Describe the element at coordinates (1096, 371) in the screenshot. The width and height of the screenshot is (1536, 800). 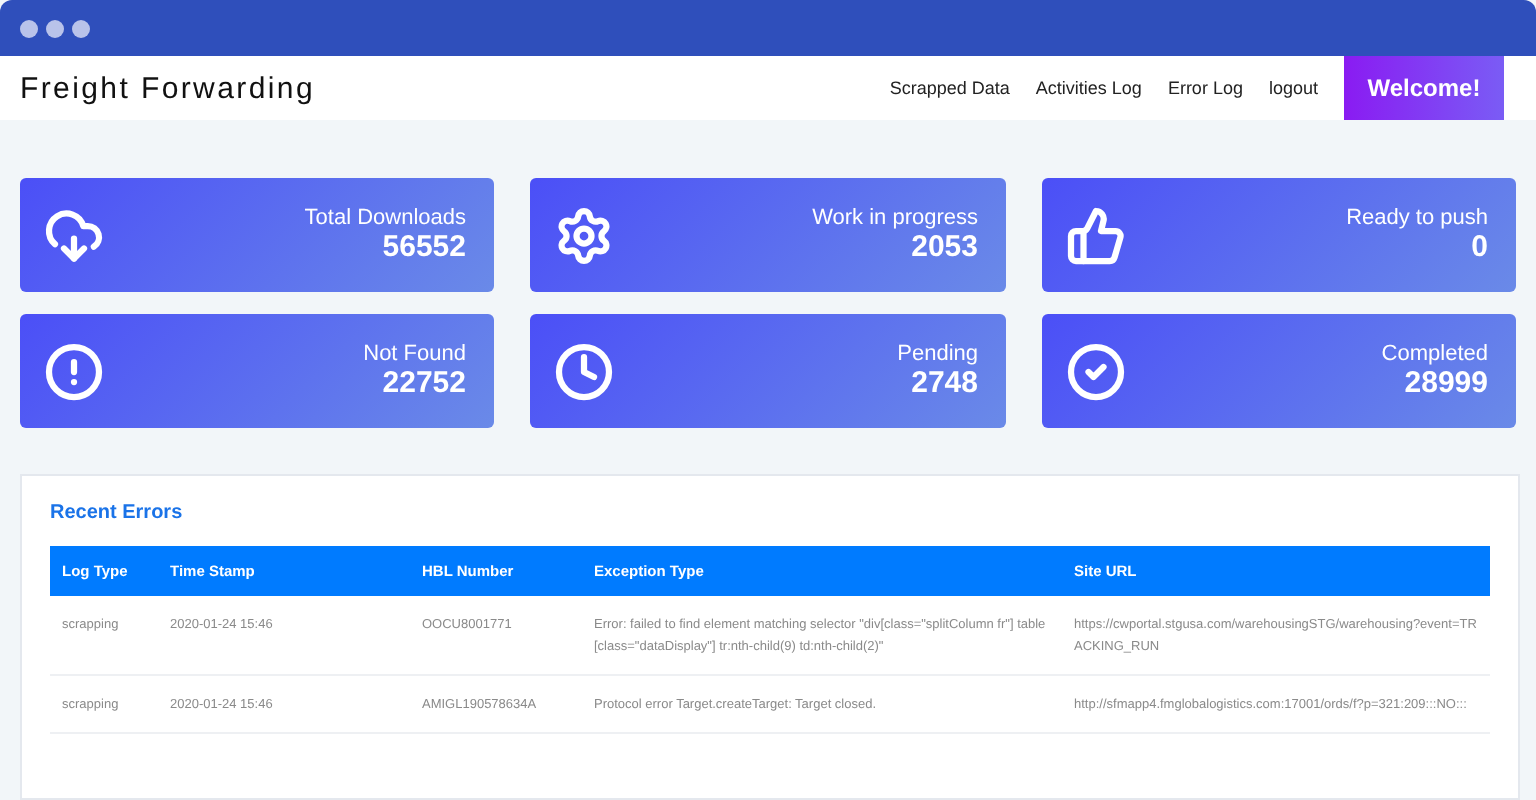
I see `checkmark-icon` at that location.